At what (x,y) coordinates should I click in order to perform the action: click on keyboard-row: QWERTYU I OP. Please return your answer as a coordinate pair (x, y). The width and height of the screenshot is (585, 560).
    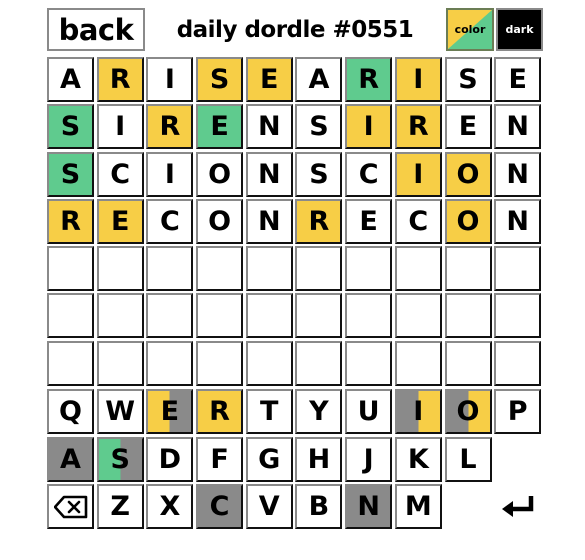
    Looking at the image, I should click on (295, 413).